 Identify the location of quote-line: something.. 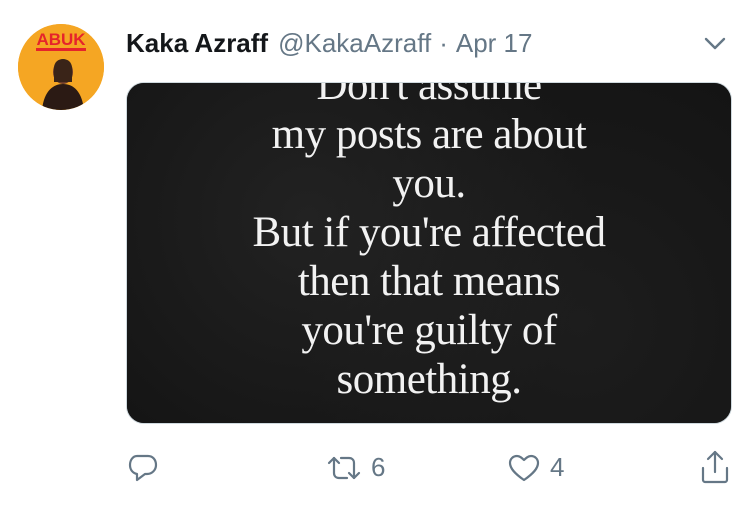
(429, 379).